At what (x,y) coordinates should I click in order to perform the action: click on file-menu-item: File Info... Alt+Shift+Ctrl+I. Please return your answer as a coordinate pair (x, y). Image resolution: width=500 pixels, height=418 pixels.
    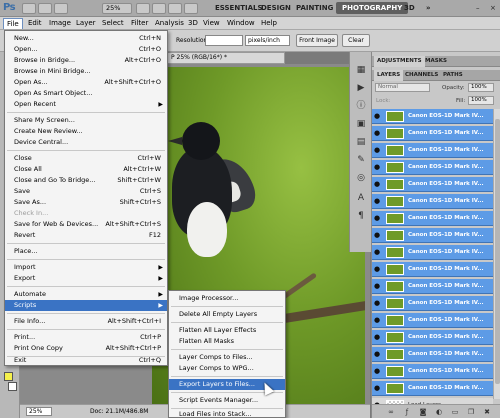
    Looking at the image, I should click on (86, 321).